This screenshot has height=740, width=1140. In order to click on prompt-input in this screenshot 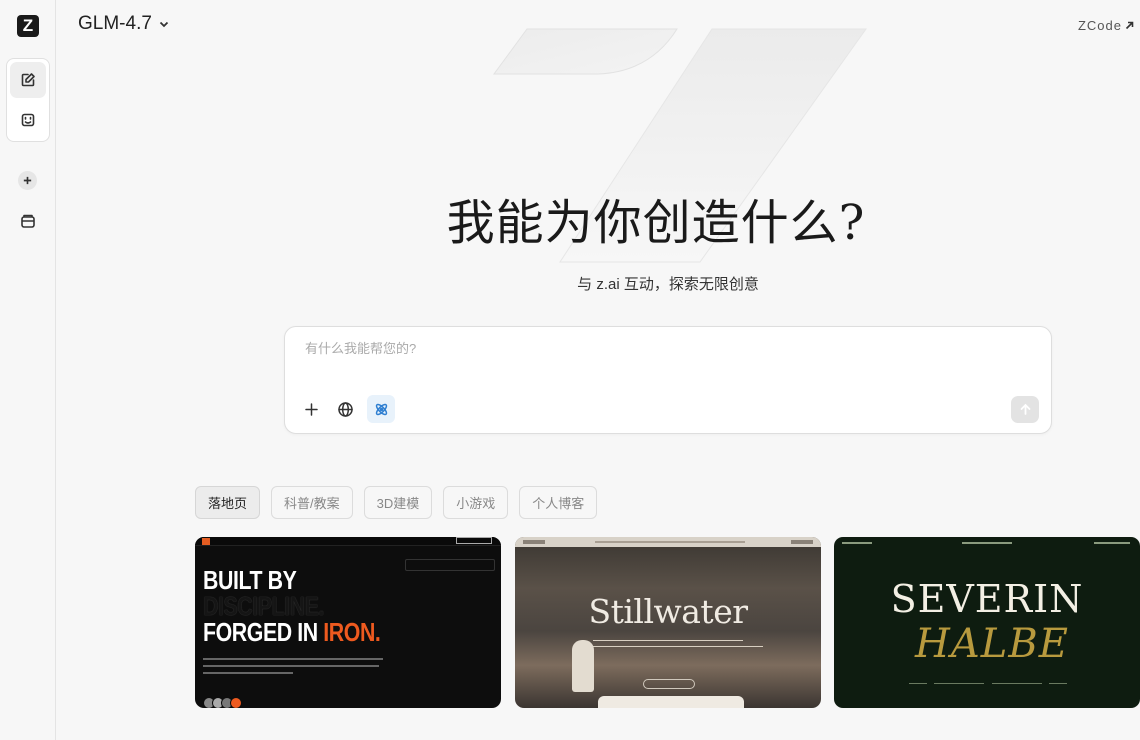, I will do `click(655, 348)`.